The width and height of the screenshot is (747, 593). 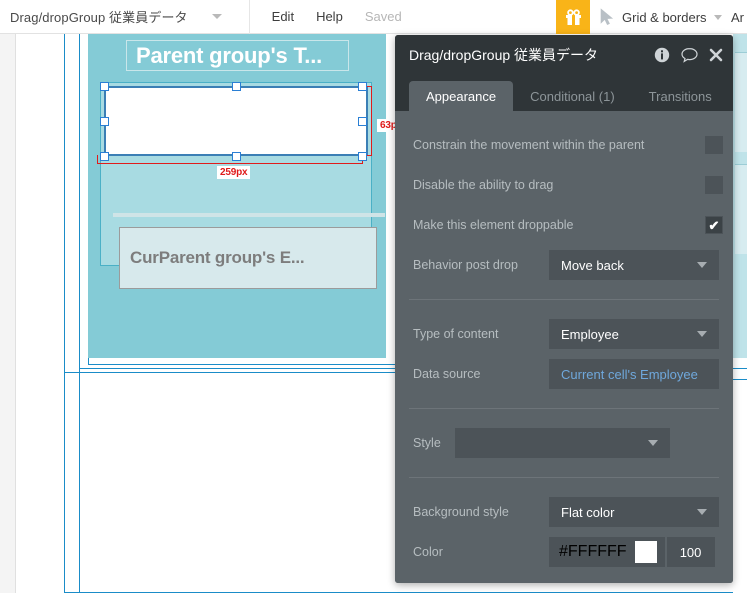 I want to click on dropzone-group-selected, so click(x=236, y=121).